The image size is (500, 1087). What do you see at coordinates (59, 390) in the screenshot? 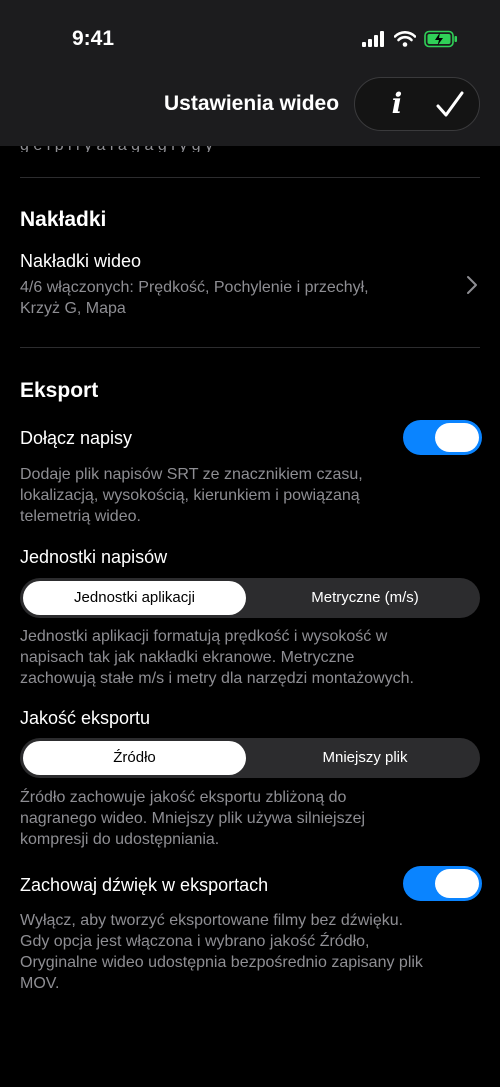
I see `section-title-export: Eksport` at bounding box center [59, 390].